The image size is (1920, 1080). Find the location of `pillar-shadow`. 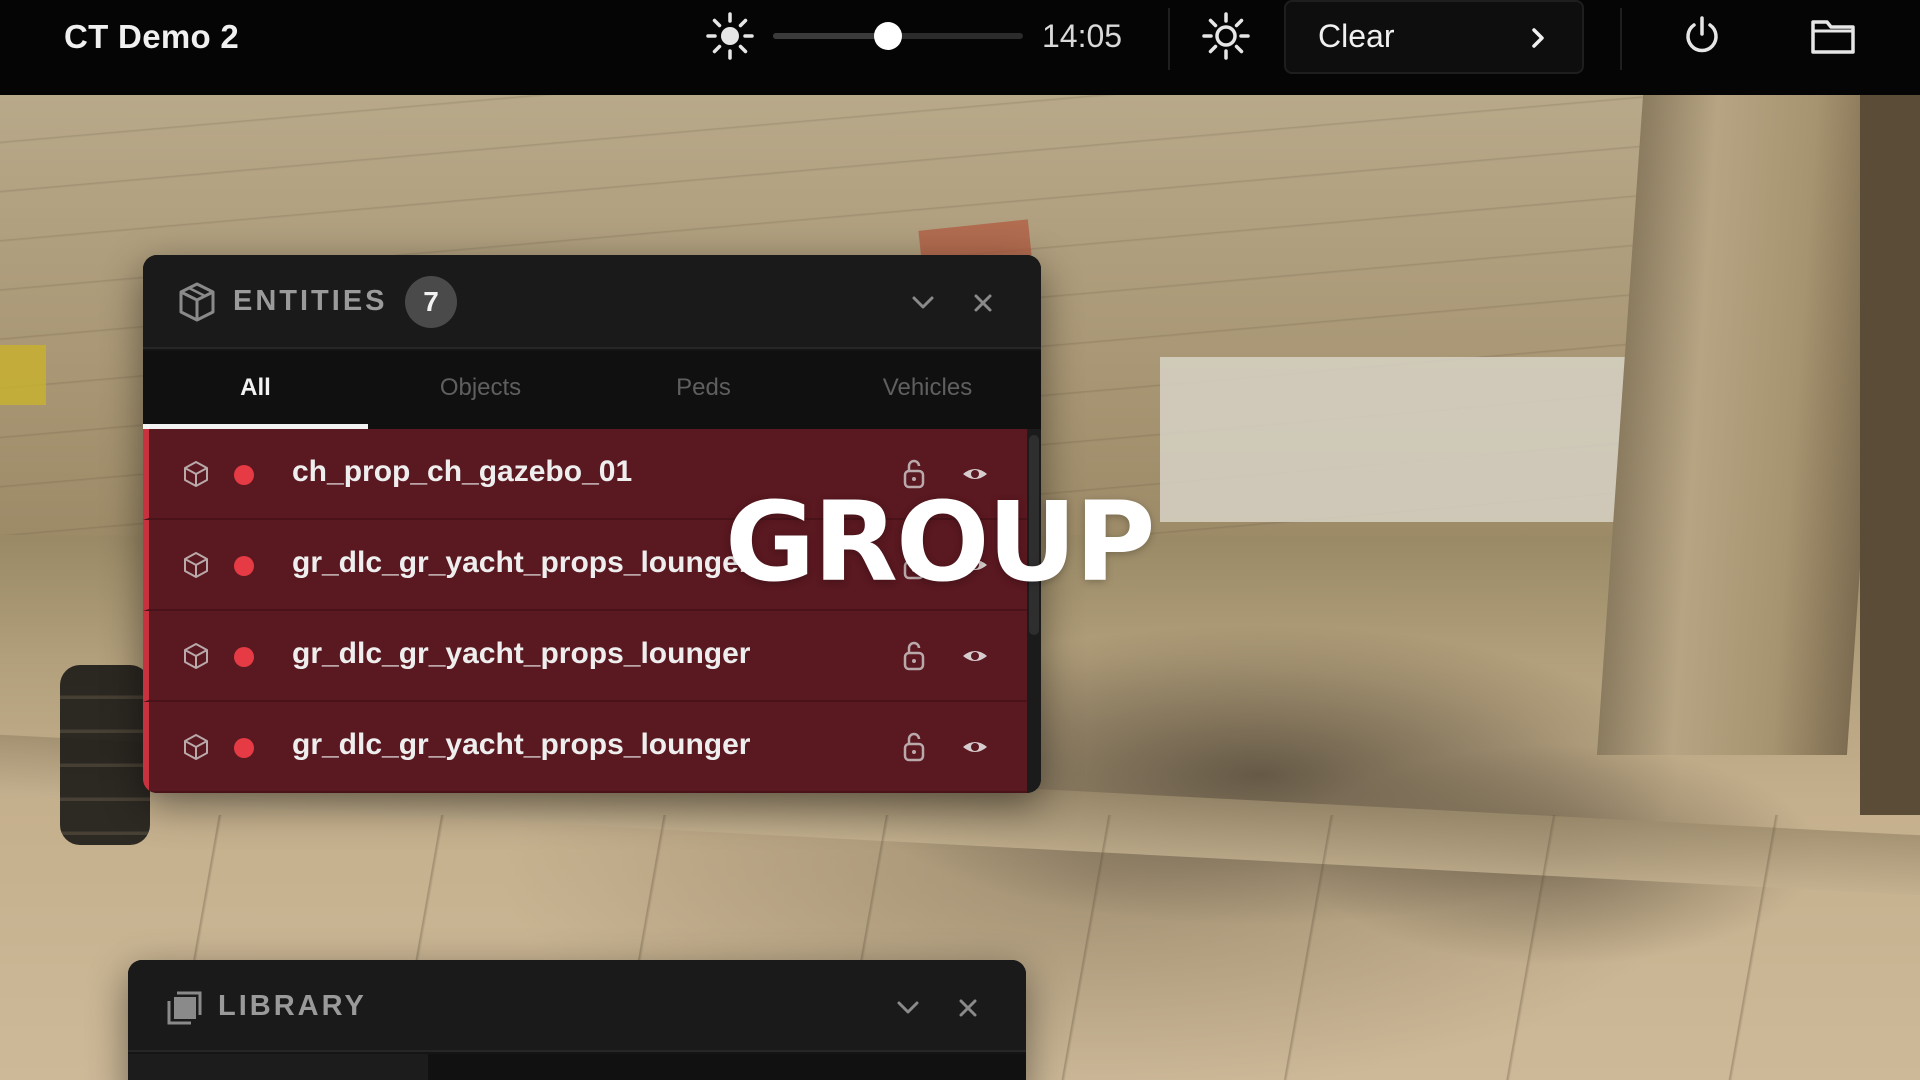

pillar-shadow is located at coordinates (1890, 455).